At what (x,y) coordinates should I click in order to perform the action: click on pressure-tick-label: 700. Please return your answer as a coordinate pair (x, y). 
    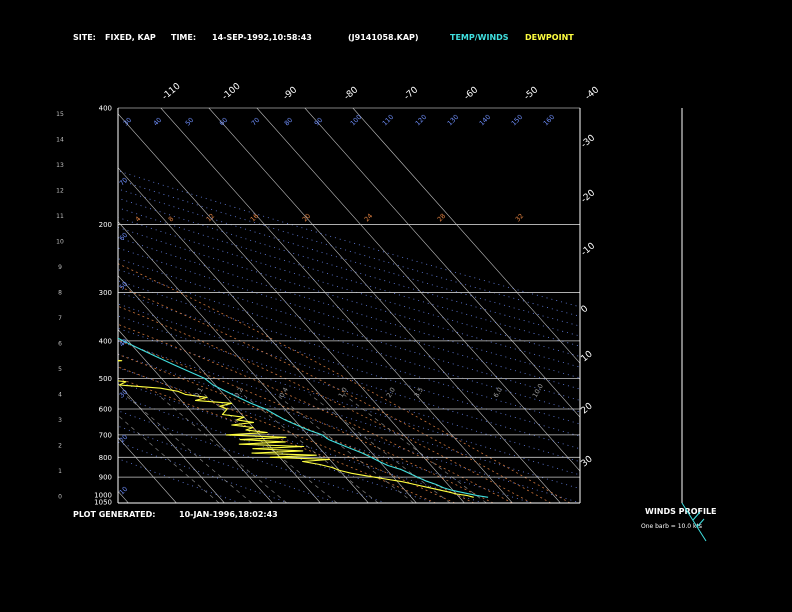
    Looking at the image, I should click on (105, 435).